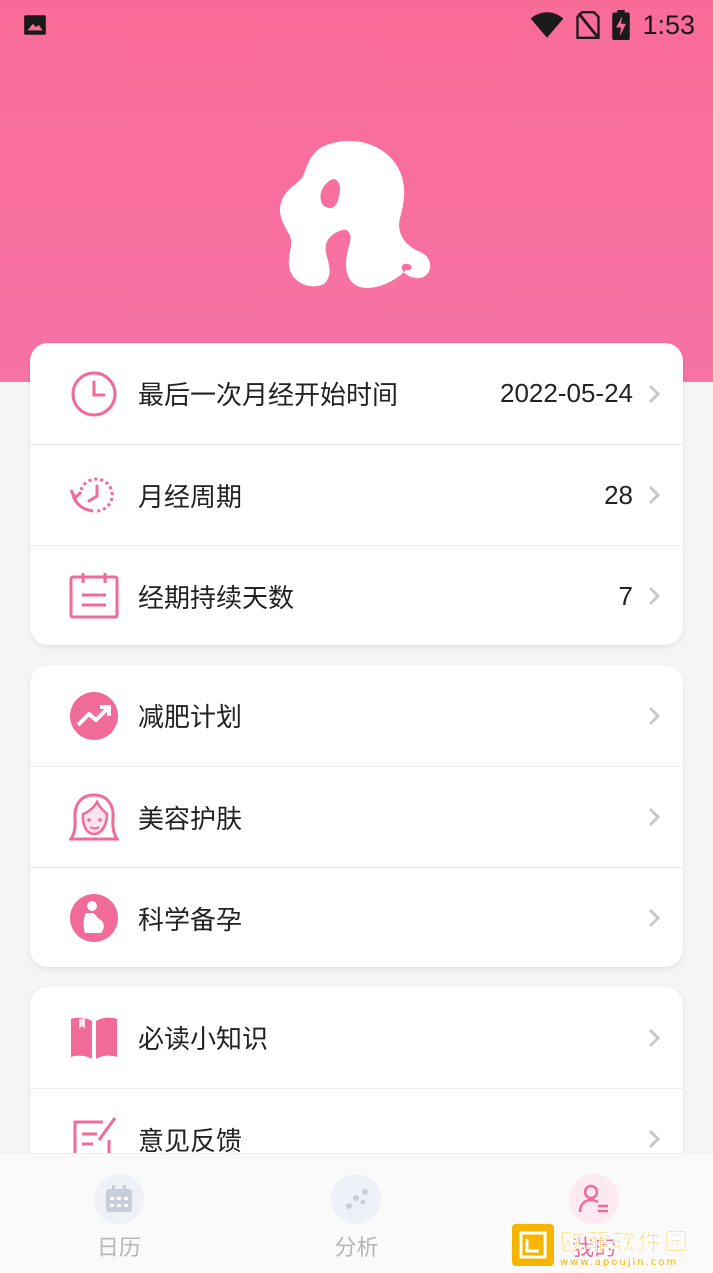 The image size is (713, 1273). I want to click on woman-silhouette-logo, so click(355, 214).